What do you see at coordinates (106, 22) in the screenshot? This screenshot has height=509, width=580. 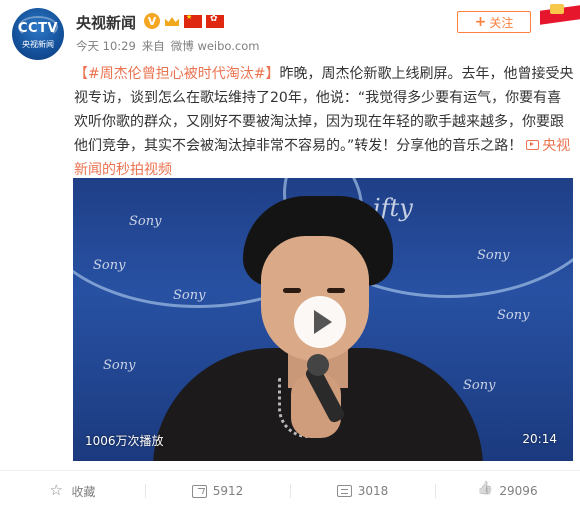 I see `account-name: 央视新闻` at bounding box center [106, 22].